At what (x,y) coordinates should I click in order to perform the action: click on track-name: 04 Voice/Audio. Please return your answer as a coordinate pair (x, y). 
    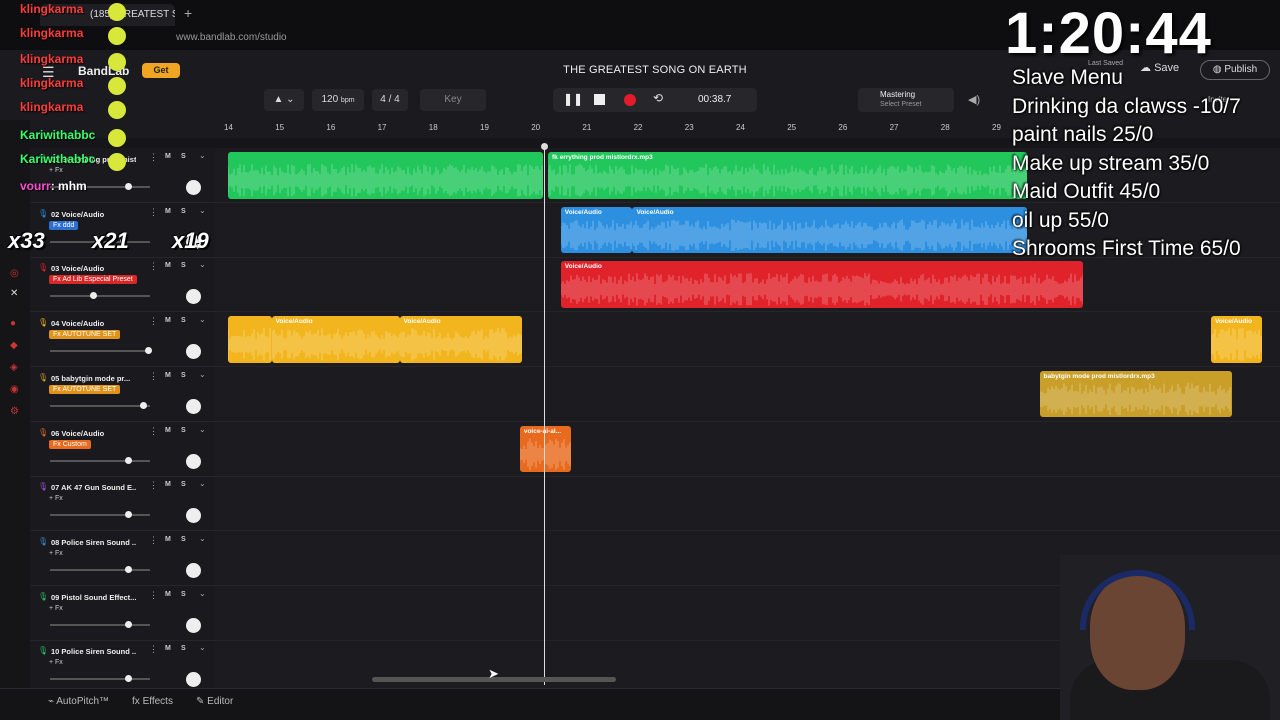
    Looking at the image, I should click on (93, 323).